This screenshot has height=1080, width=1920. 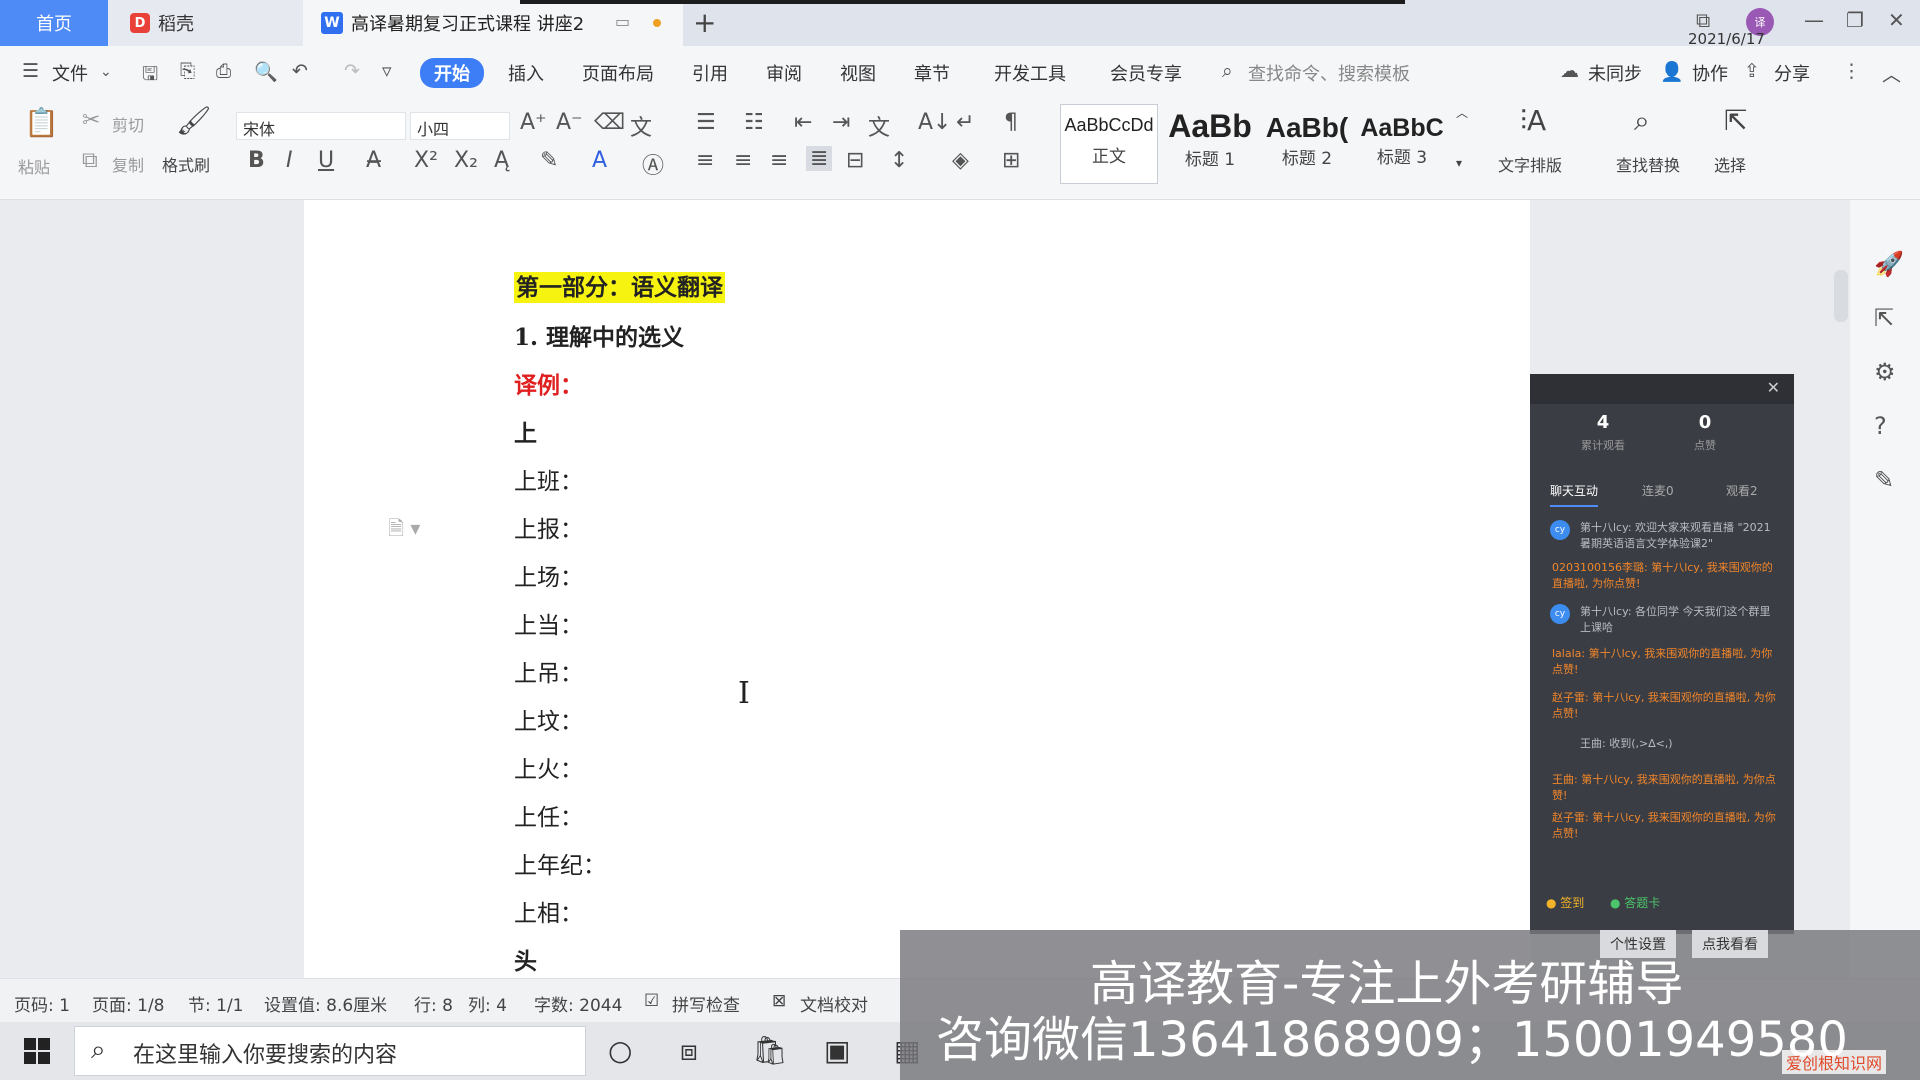 What do you see at coordinates (899, 160) in the screenshot?
I see `line-spacing-icon: ↕` at bounding box center [899, 160].